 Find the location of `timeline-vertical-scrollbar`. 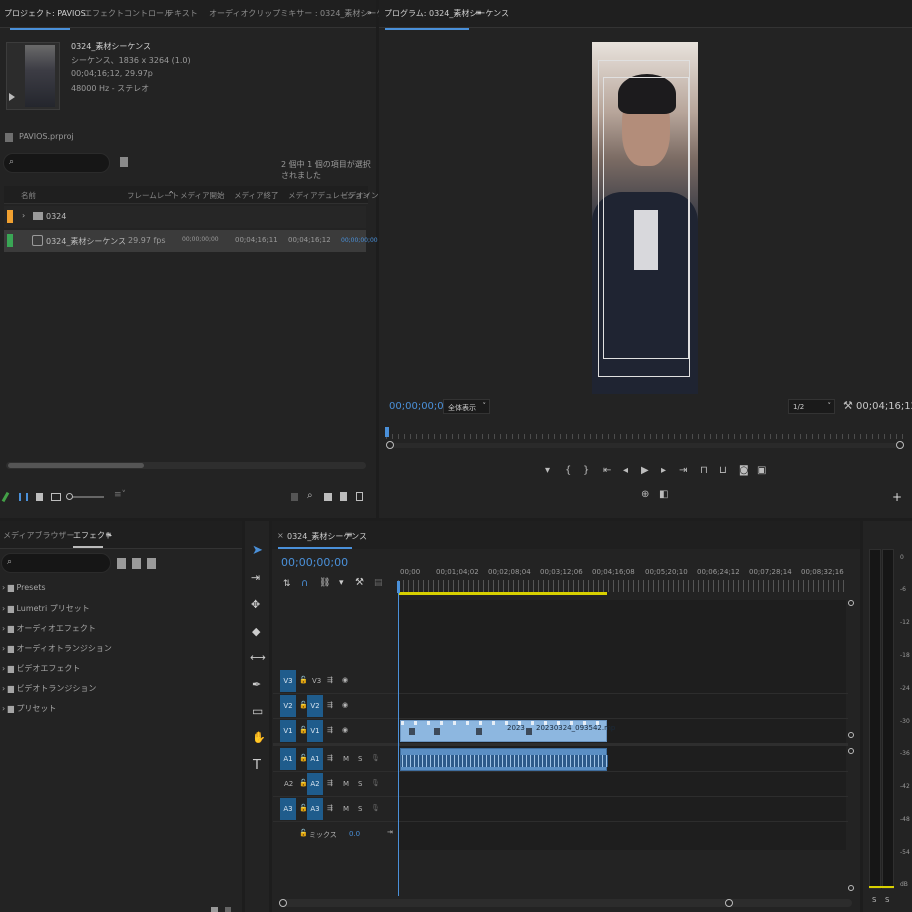

timeline-vertical-scrollbar is located at coordinates (851, 670).